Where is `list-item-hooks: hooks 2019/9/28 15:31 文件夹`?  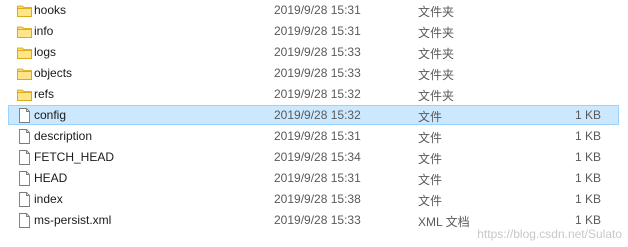 list-item-hooks: hooks 2019/9/28 15:31 文件夹 is located at coordinates (313, 10).